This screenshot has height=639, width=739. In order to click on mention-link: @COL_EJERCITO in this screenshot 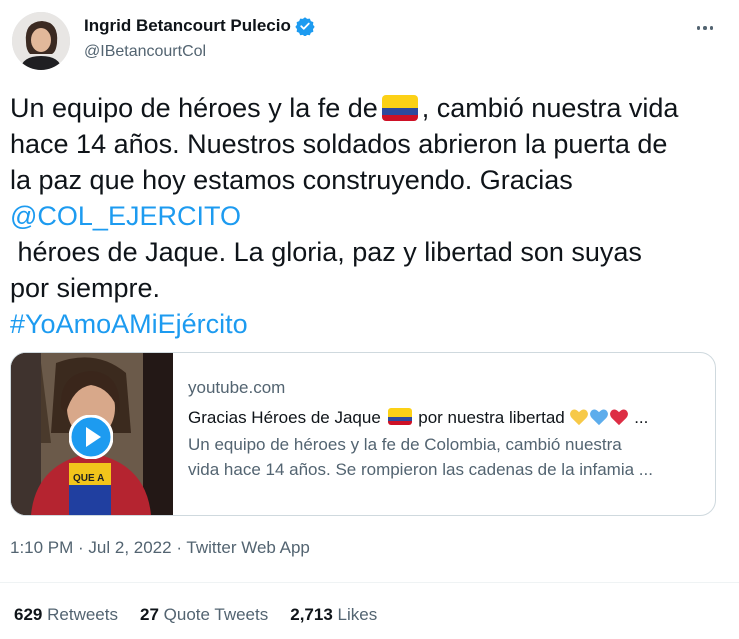, I will do `click(366, 216)`.